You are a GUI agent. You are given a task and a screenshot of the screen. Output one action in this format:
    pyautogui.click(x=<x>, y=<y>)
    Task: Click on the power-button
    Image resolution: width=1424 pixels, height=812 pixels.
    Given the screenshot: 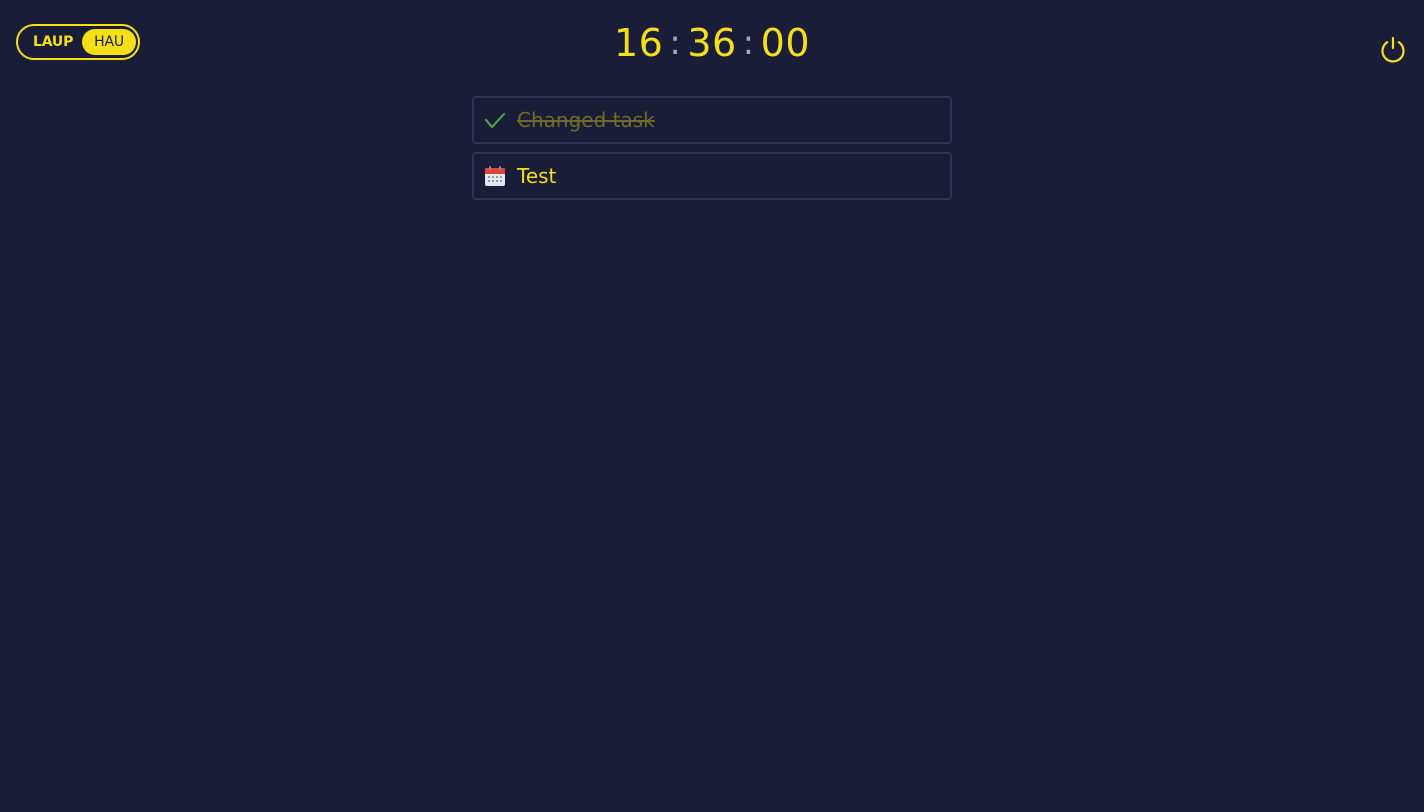 What is the action you would take?
    pyautogui.click(x=1393, y=49)
    